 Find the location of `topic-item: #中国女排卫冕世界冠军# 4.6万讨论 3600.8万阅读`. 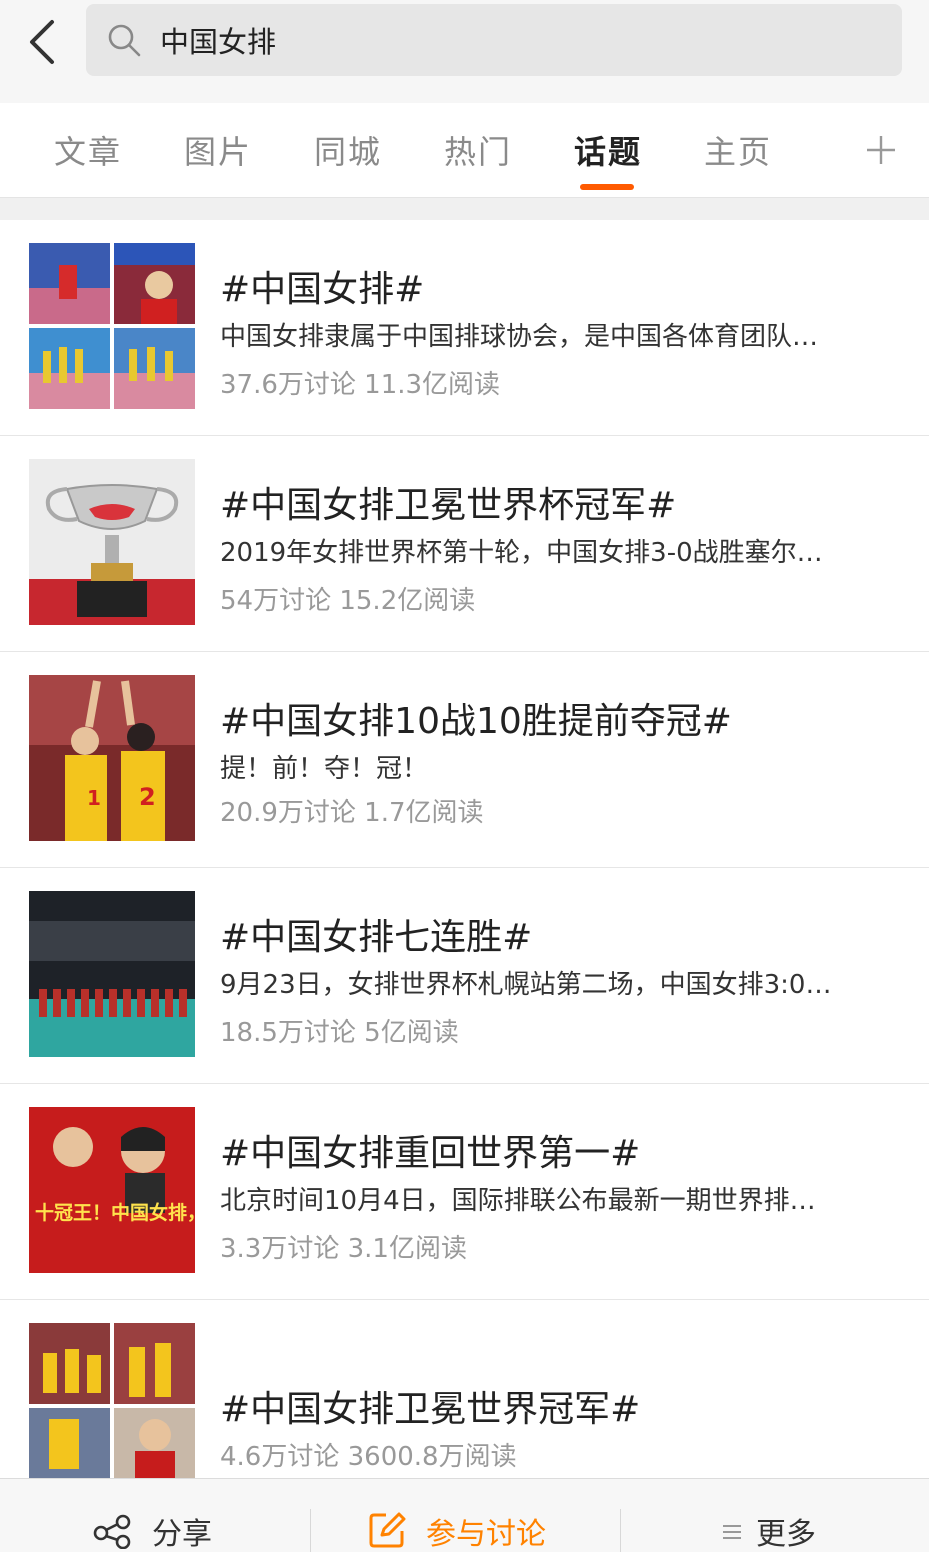

topic-item: #中国女排卫冕世界冠军# 4.6万讨论 3600.8万阅读 is located at coordinates (464, 1389).